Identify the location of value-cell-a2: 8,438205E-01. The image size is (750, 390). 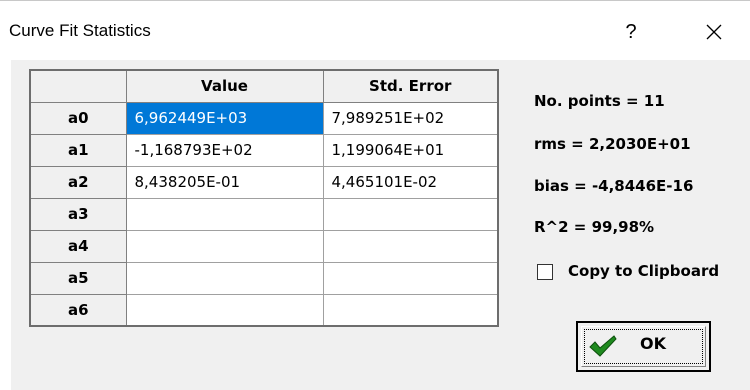
(224, 182).